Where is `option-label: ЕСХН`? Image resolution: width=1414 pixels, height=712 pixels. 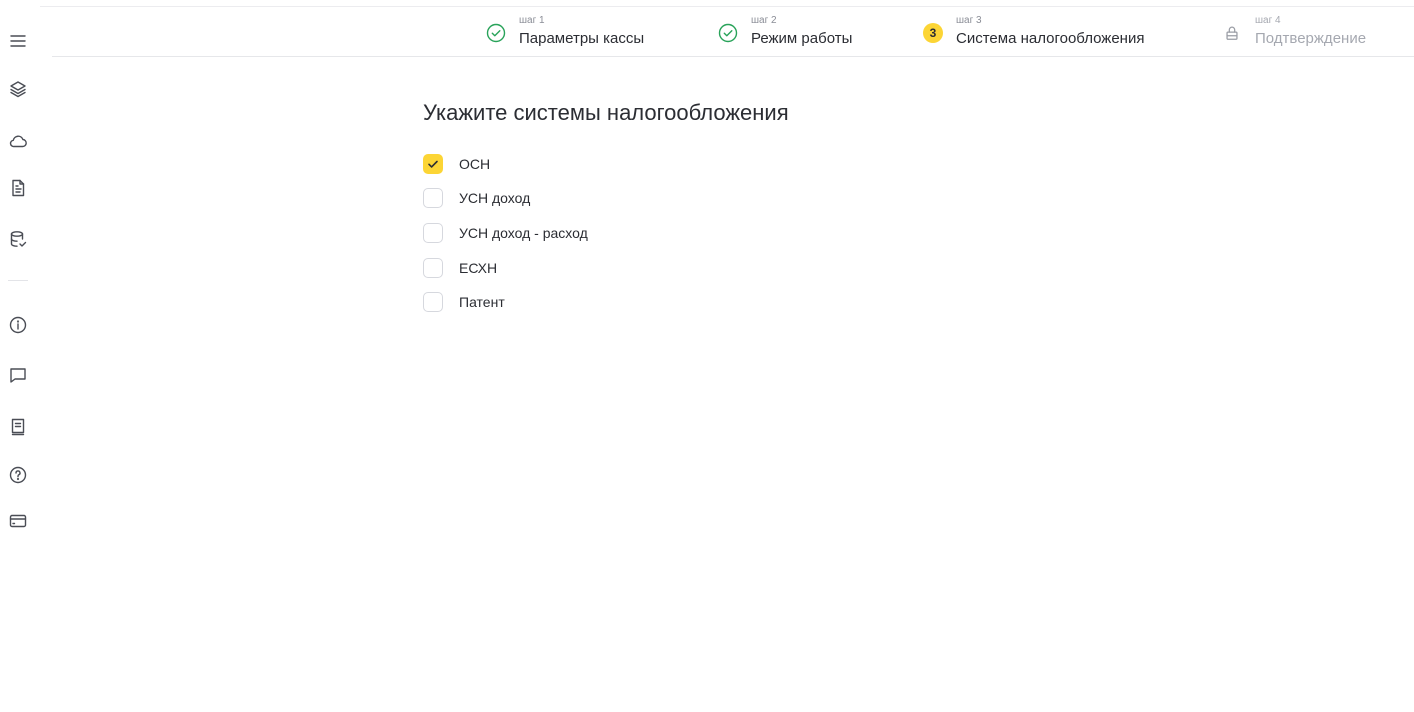
option-label: ЕСХН is located at coordinates (478, 268).